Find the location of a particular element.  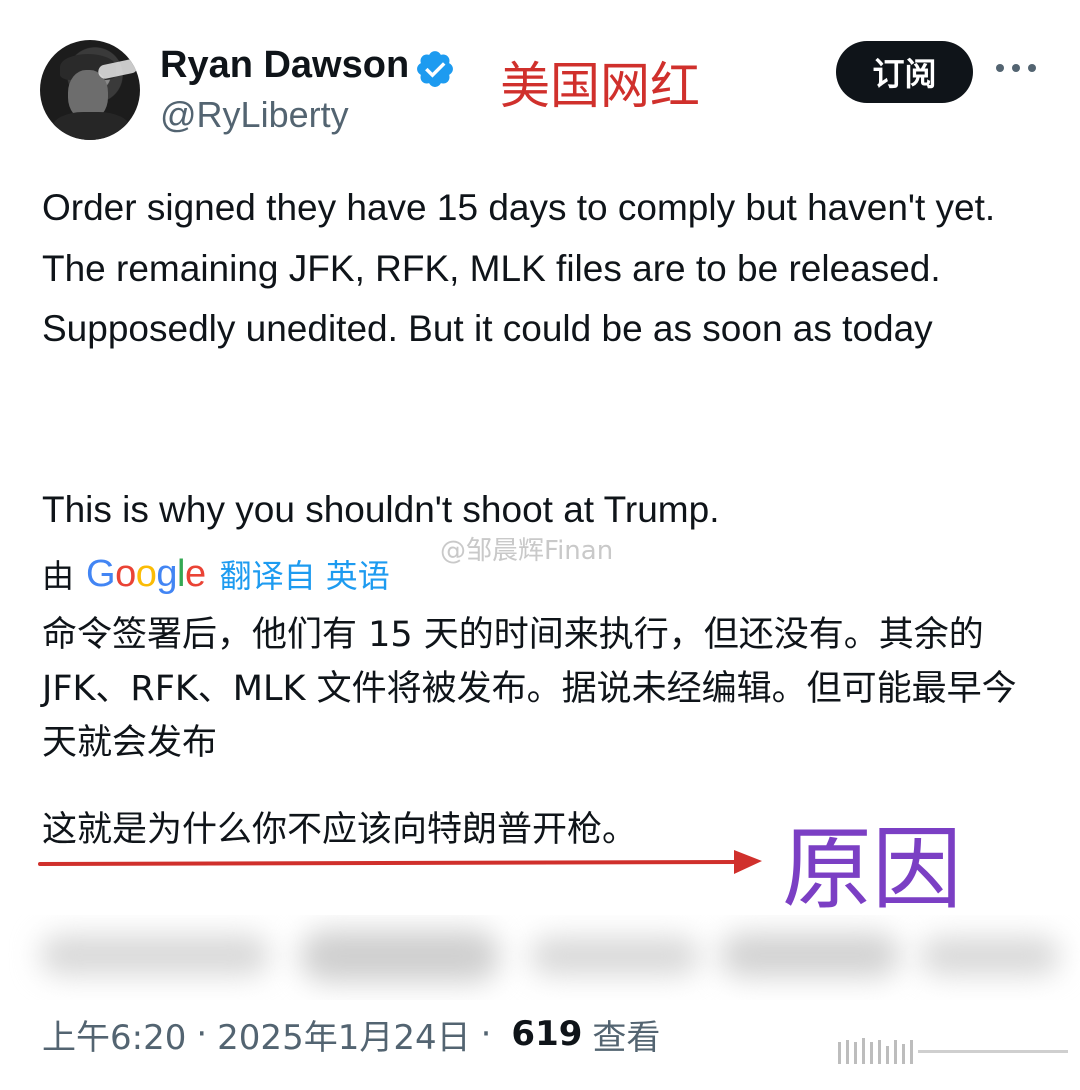

watermark-bars is located at coordinates (953, 1051).